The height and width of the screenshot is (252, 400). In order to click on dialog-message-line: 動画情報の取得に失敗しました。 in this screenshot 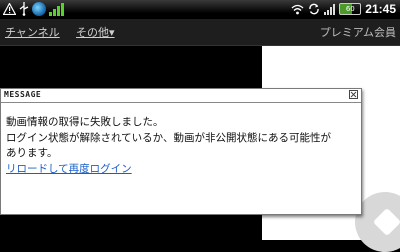, I will do `click(85, 122)`.